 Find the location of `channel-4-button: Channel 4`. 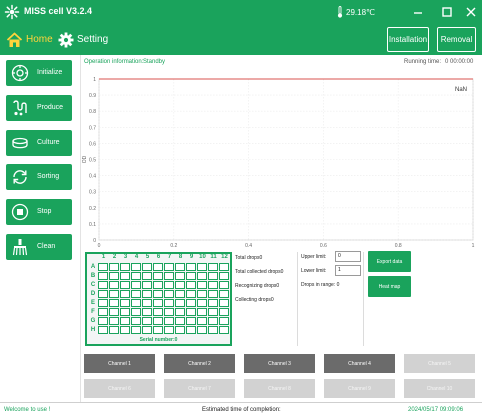

channel-4-button: Channel 4 is located at coordinates (359, 363).